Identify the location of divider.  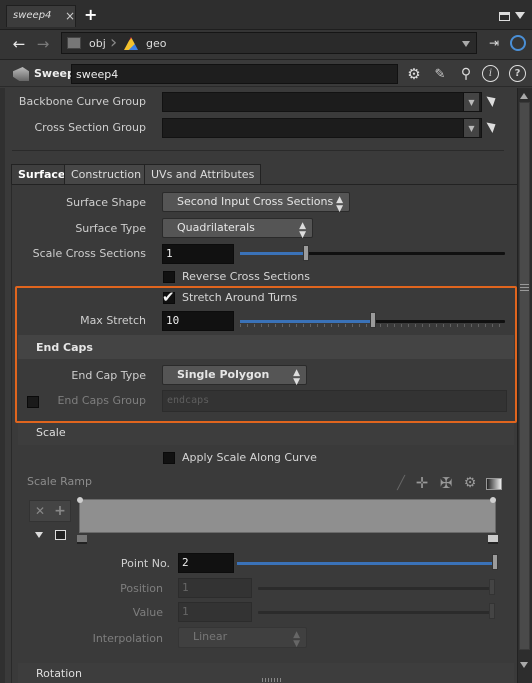
(258, 150).